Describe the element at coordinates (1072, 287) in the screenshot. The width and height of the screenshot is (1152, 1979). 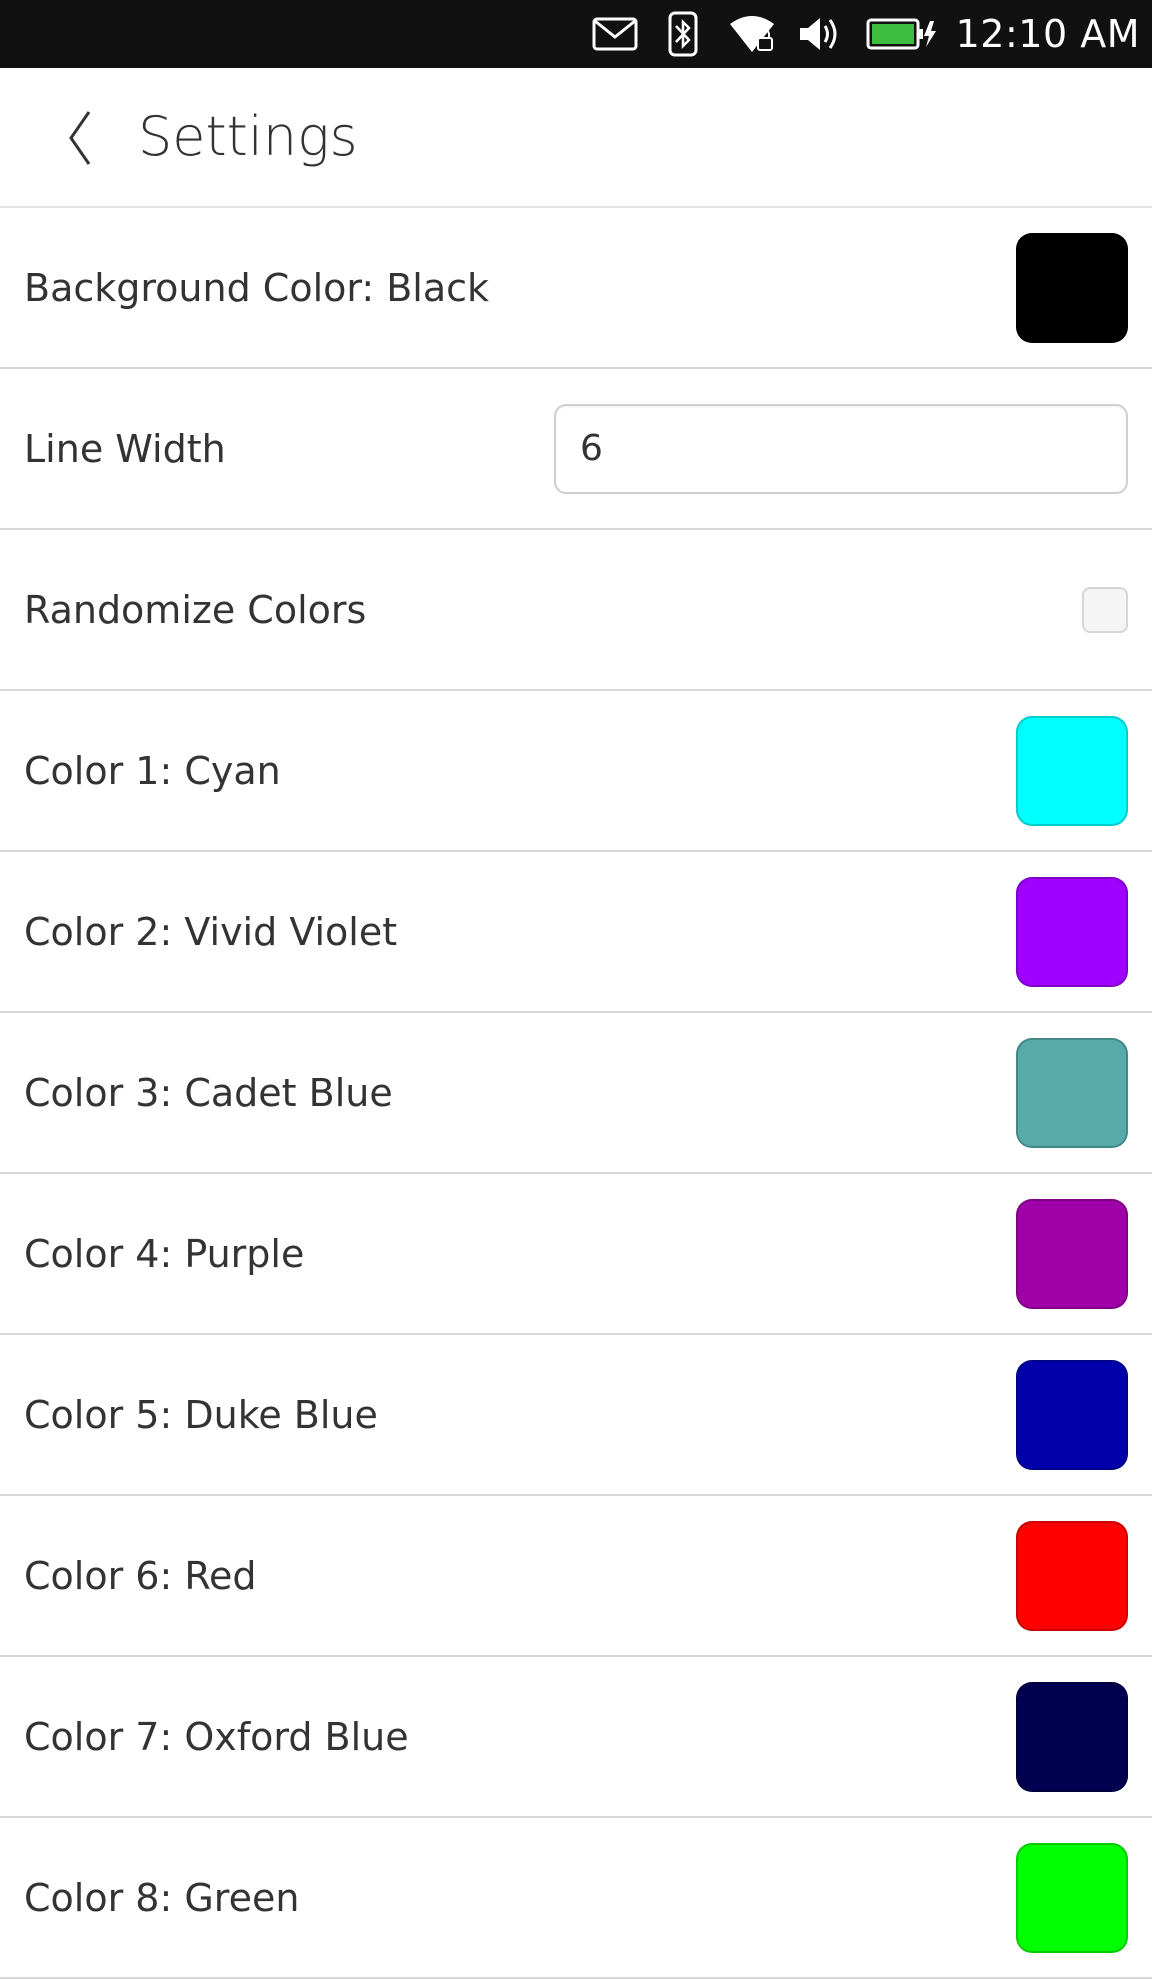
I see `background-color-swatch` at that location.